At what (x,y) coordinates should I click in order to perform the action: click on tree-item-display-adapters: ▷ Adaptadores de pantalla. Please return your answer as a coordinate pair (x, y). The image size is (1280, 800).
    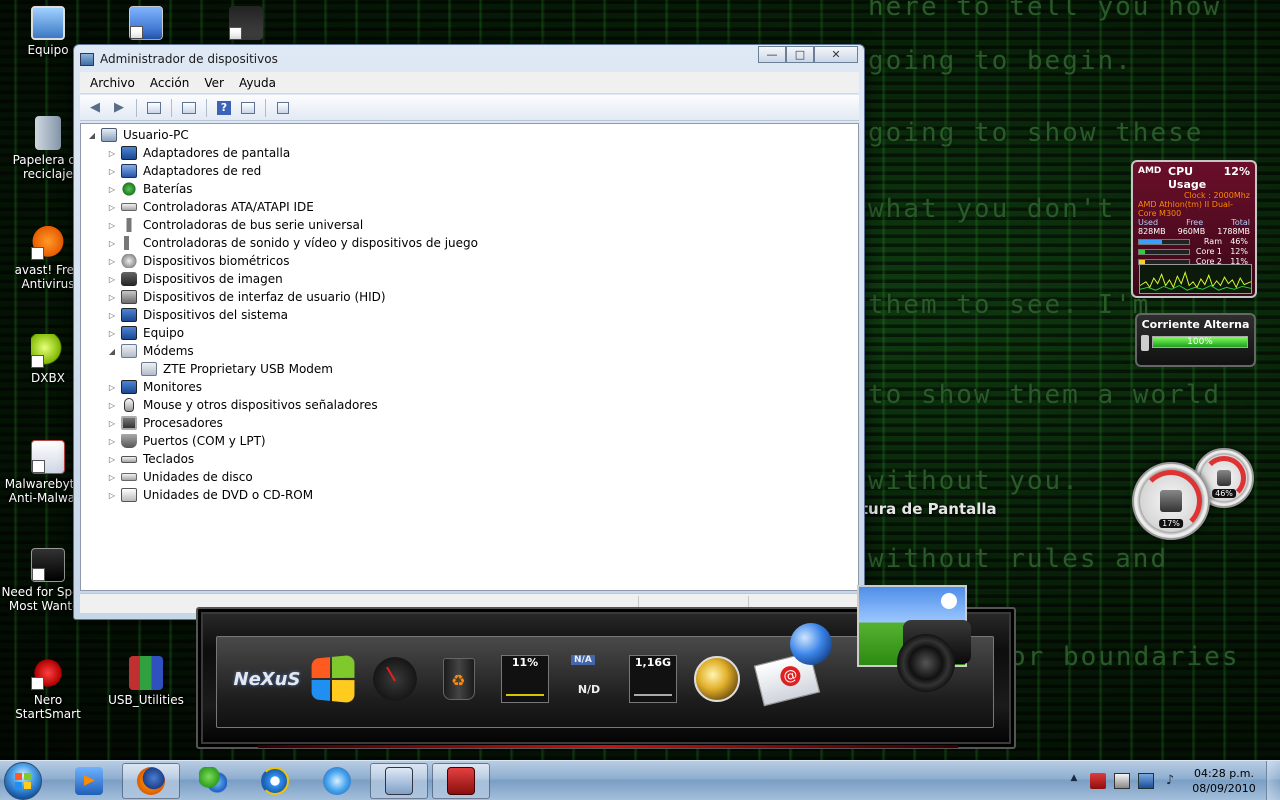
    Looking at the image, I should click on (198, 153).